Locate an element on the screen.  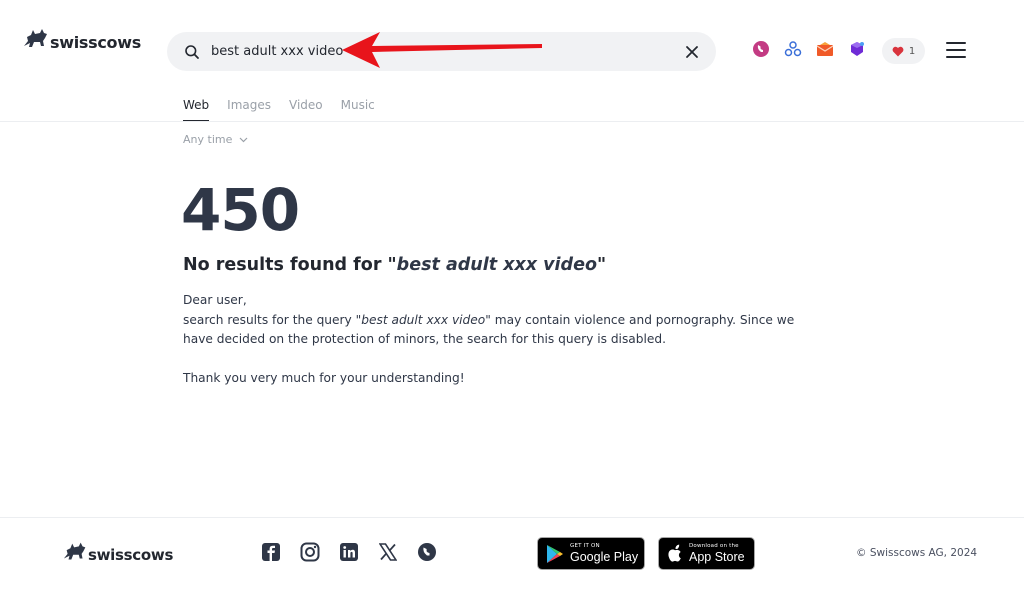
instagram-icon is located at coordinates (310, 552).